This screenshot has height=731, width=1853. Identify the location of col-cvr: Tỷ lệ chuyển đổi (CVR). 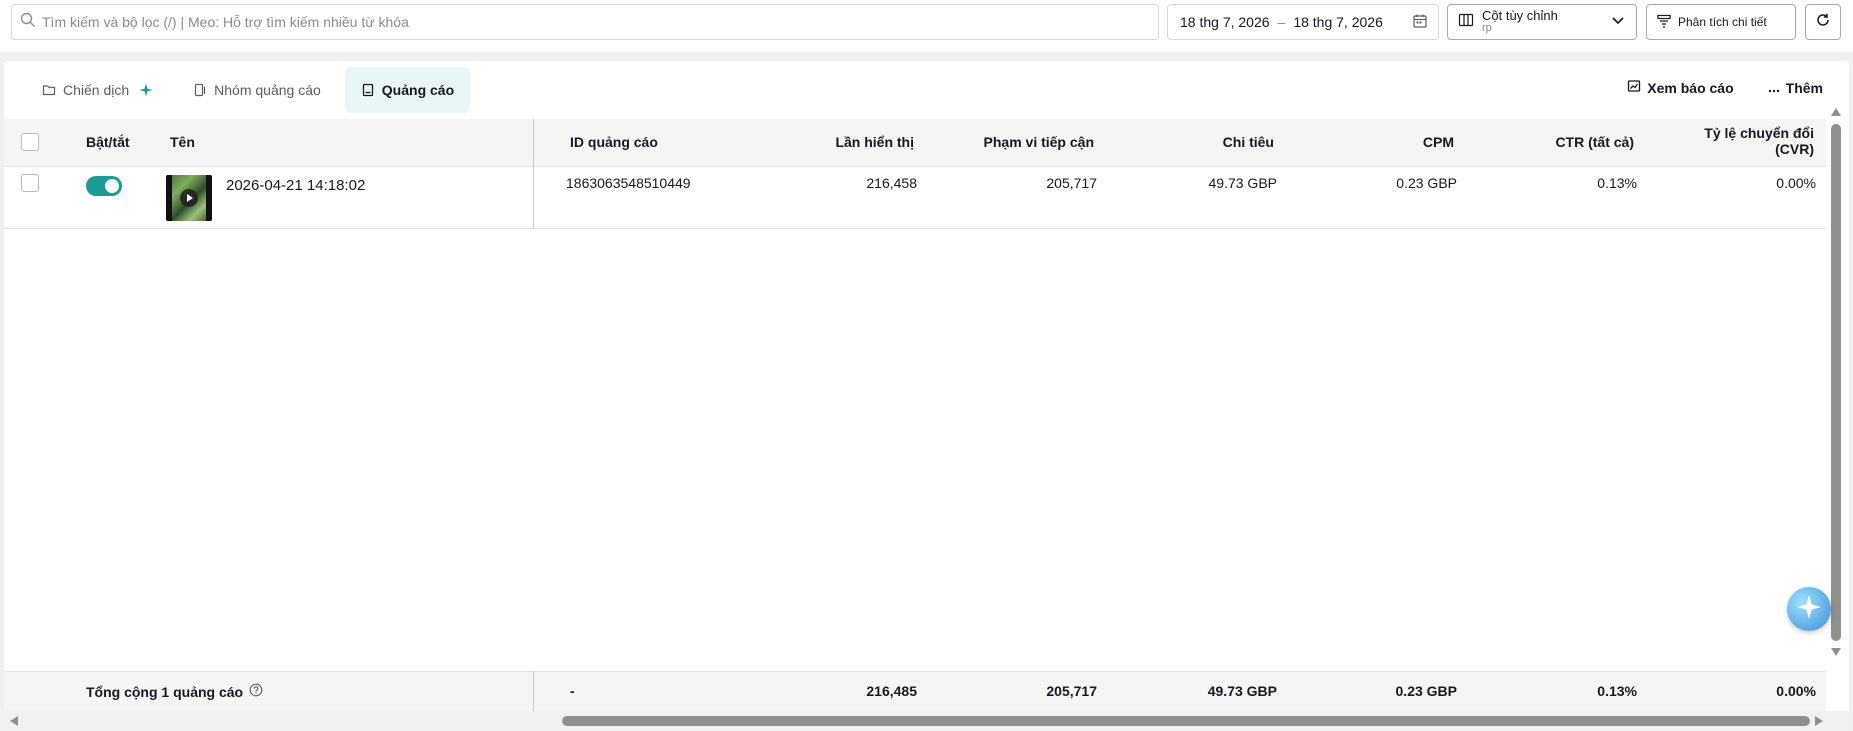
(1729, 141).